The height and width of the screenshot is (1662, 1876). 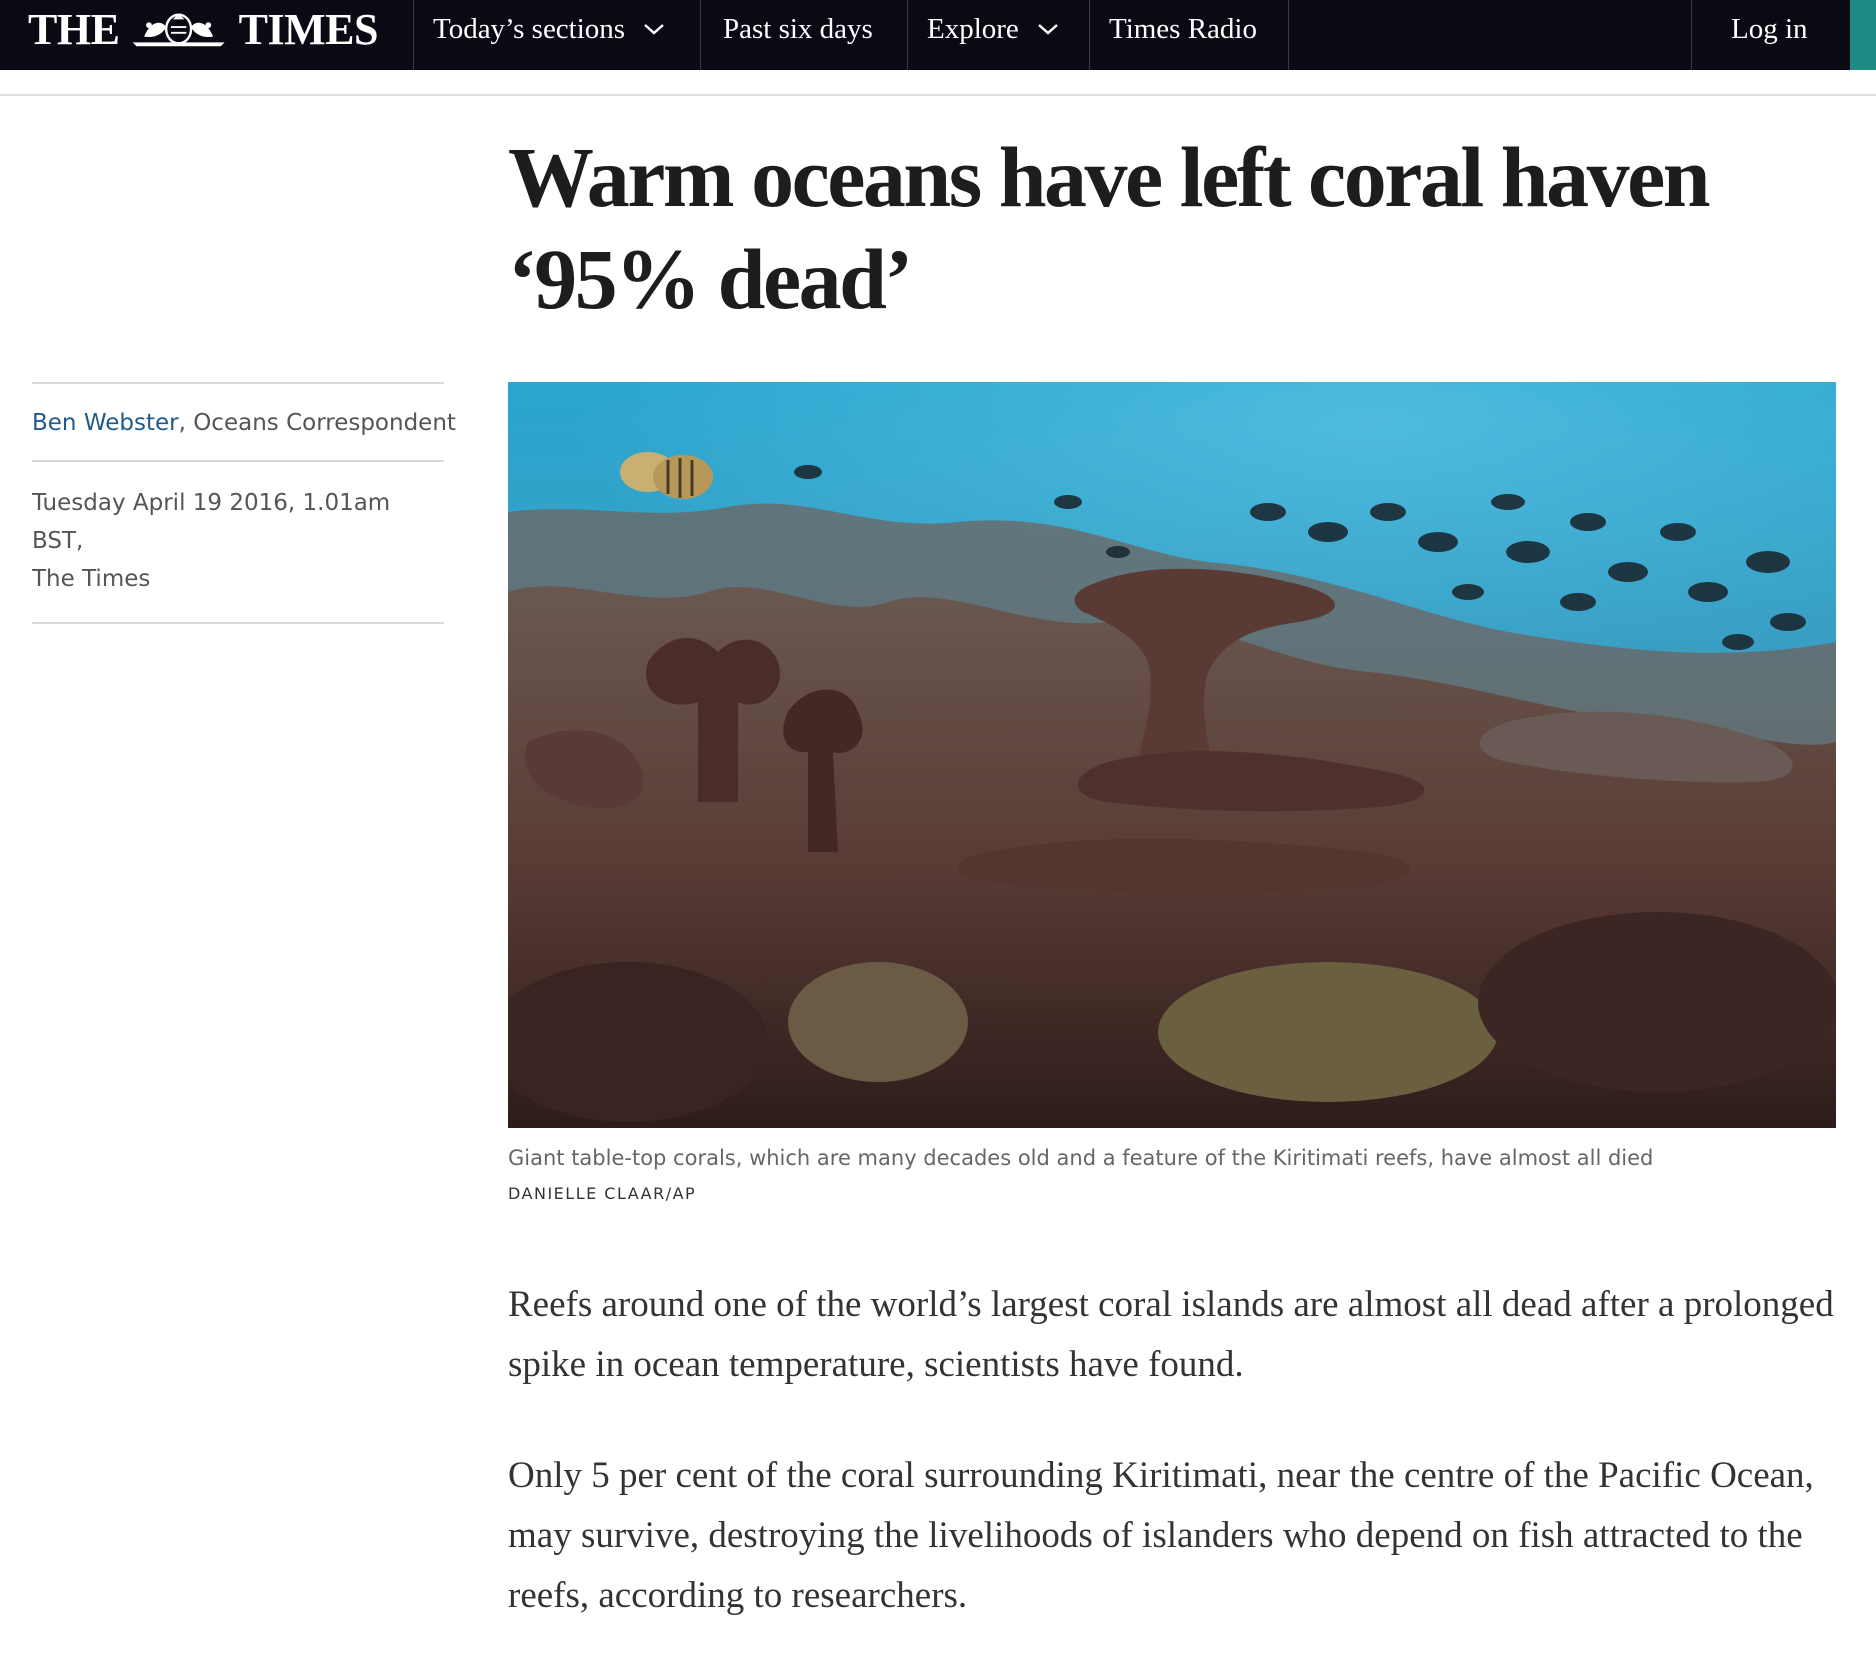 I want to click on nav-item-todays-sections: Today’s sections, so click(x=549, y=29).